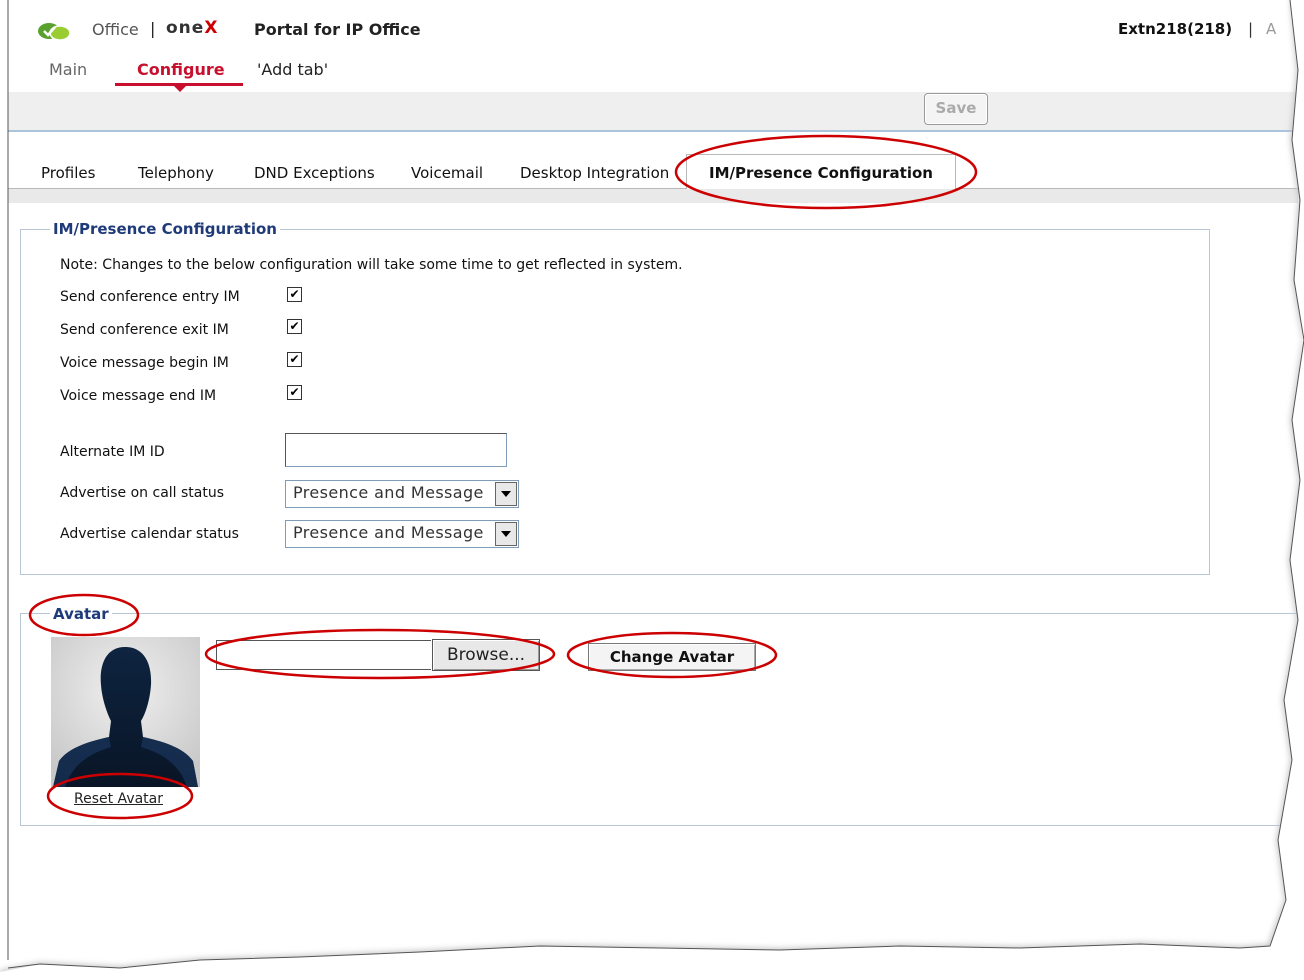 The image size is (1304, 980). I want to click on advertise-on-call-label: Advertise on call status, so click(142, 493).